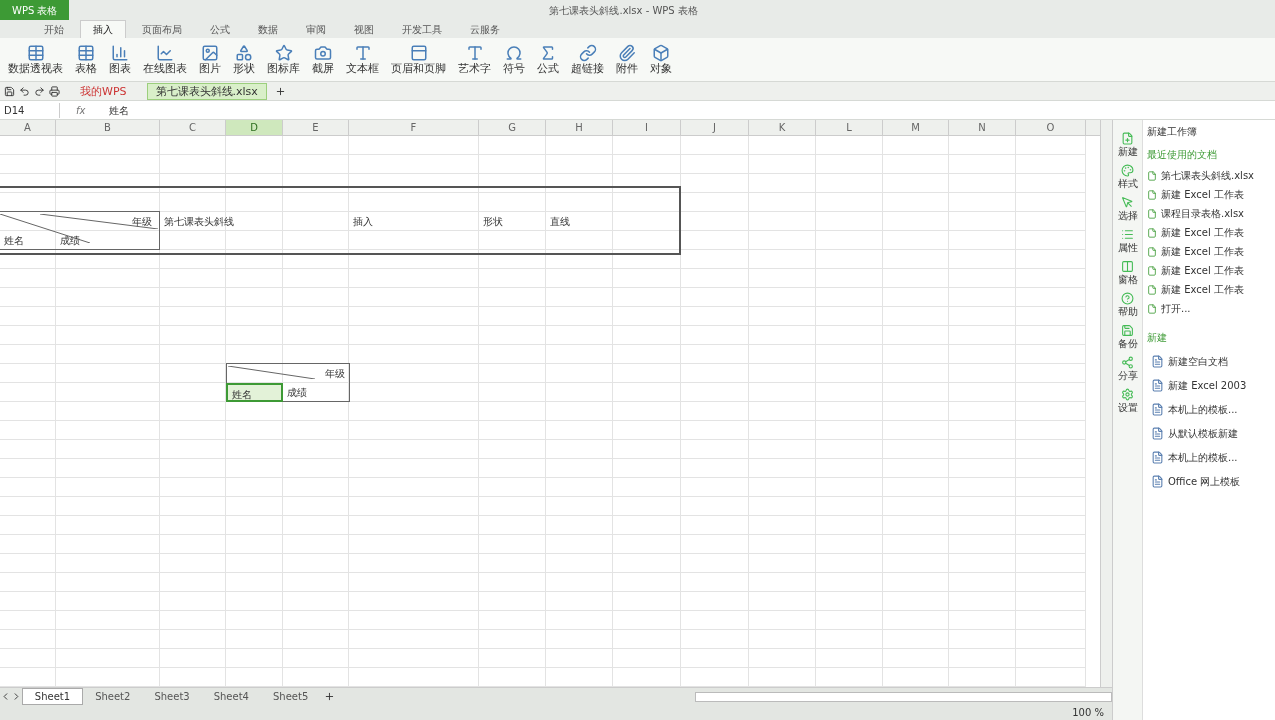 The width and height of the screenshot is (1275, 720). What do you see at coordinates (1127, 209) in the screenshot?
I see `side-tool-button: 选择` at bounding box center [1127, 209].